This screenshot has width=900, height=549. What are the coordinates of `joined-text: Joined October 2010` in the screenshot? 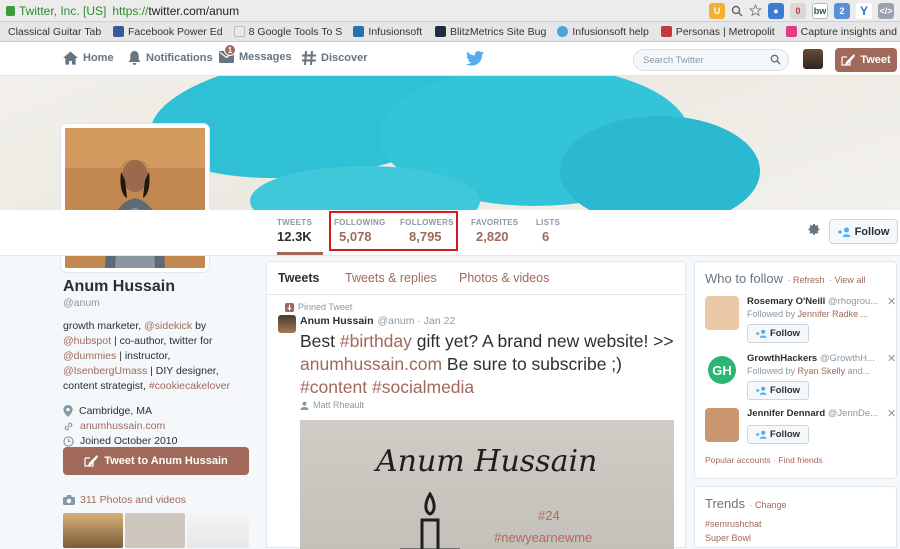 It's located at (129, 441).